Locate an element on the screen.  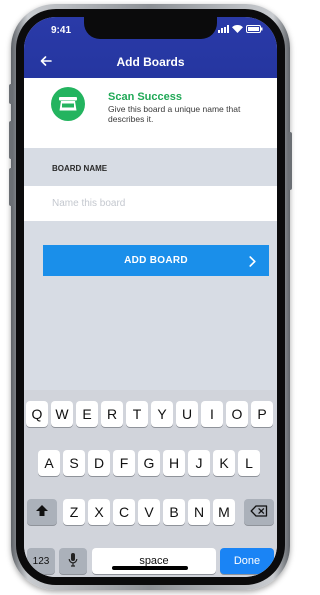
backspace-icon is located at coordinates (259, 512).